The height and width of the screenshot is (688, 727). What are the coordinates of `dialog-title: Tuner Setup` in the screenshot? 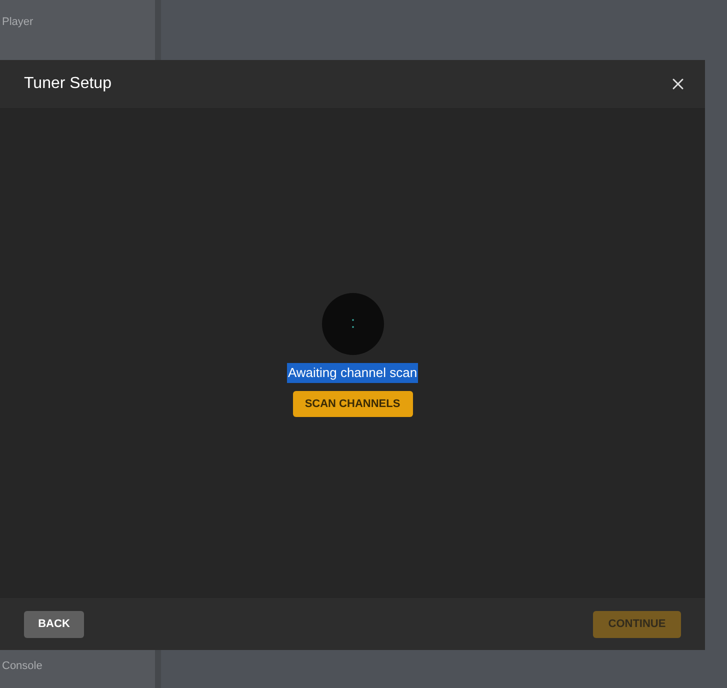 It's located at (68, 84).